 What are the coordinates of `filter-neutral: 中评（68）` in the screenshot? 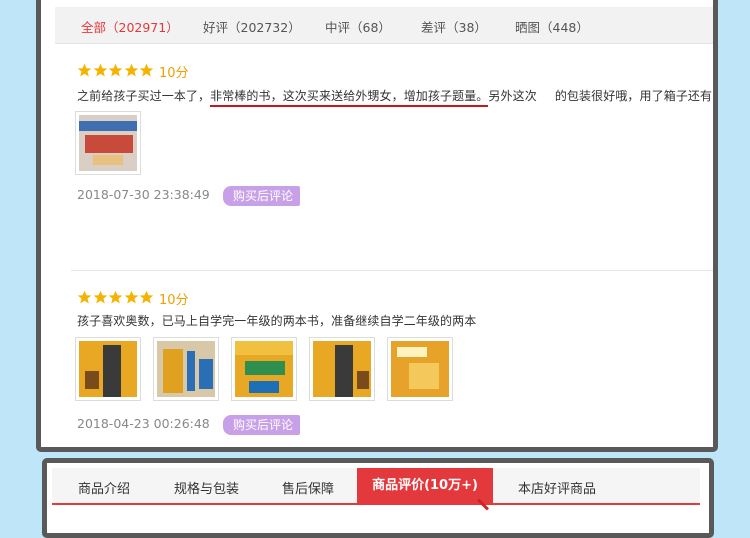 It's located at (358, 26).